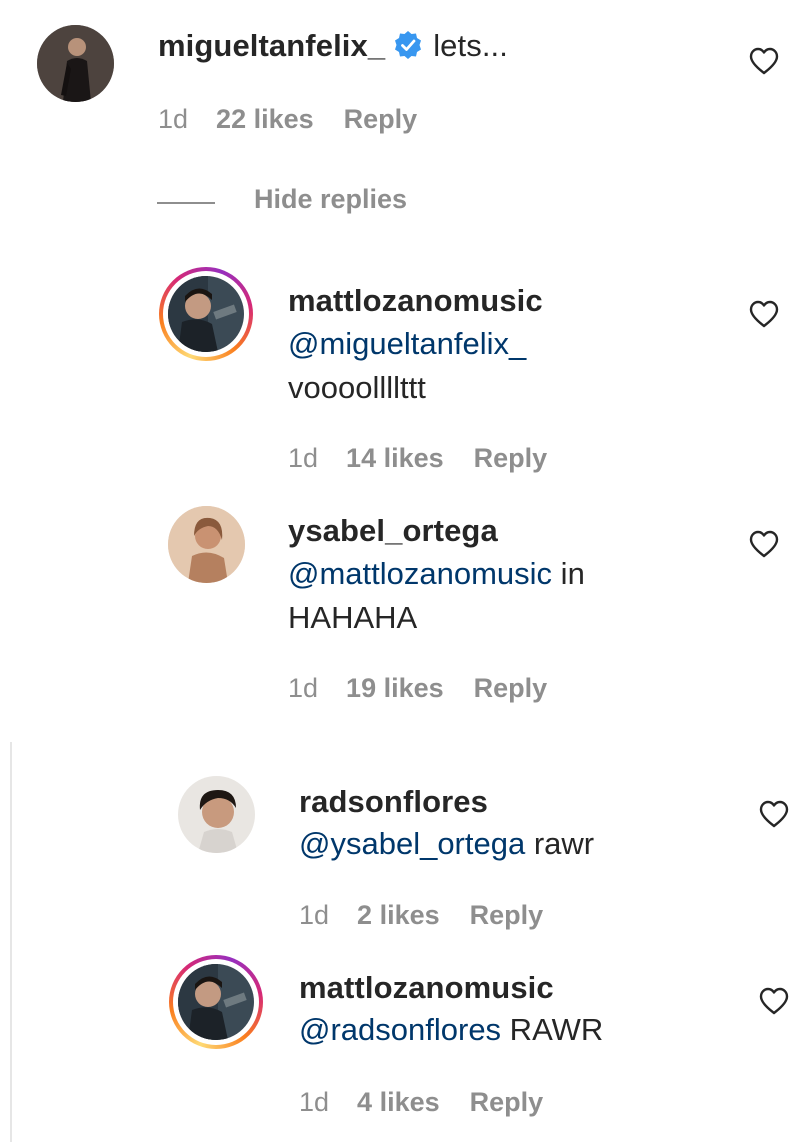 This screenshot has height=1142, width=800. I want to click on reply-inline-text: in, so click(568, 573).